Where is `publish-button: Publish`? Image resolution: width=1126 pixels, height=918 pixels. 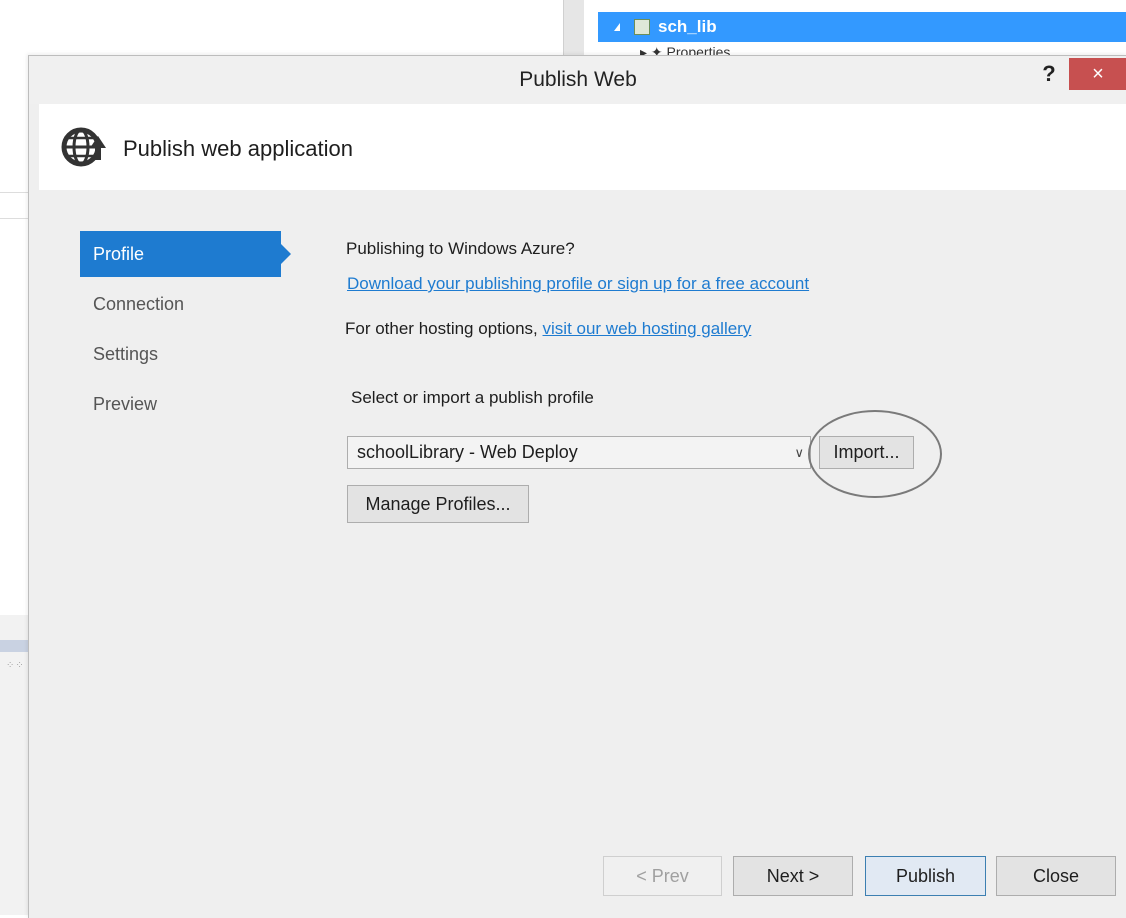 publish-button: Publish is located at coordinates (925, 876).